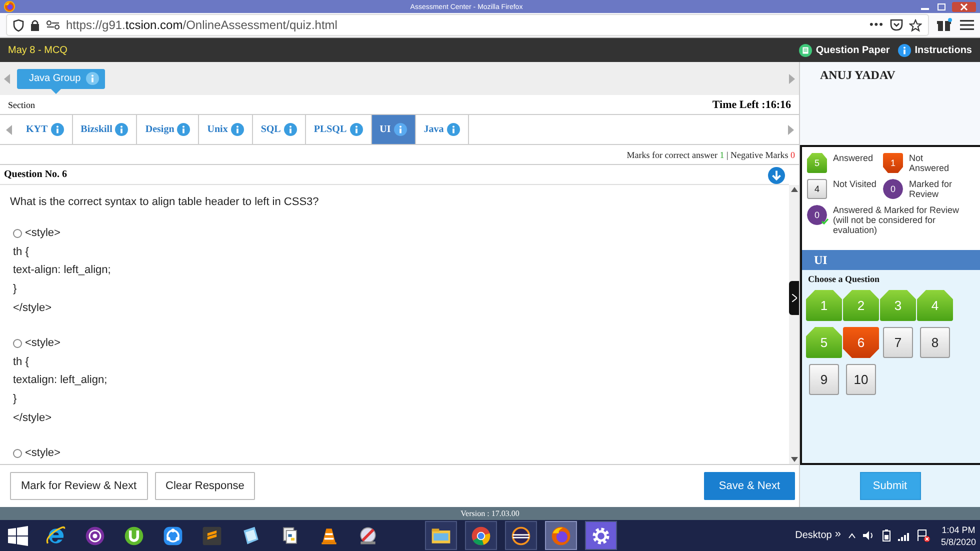  What do you see at coordinates (442, 129) in the screenshot?
I see `section-tab: Java` at bounding box center [442, 129].